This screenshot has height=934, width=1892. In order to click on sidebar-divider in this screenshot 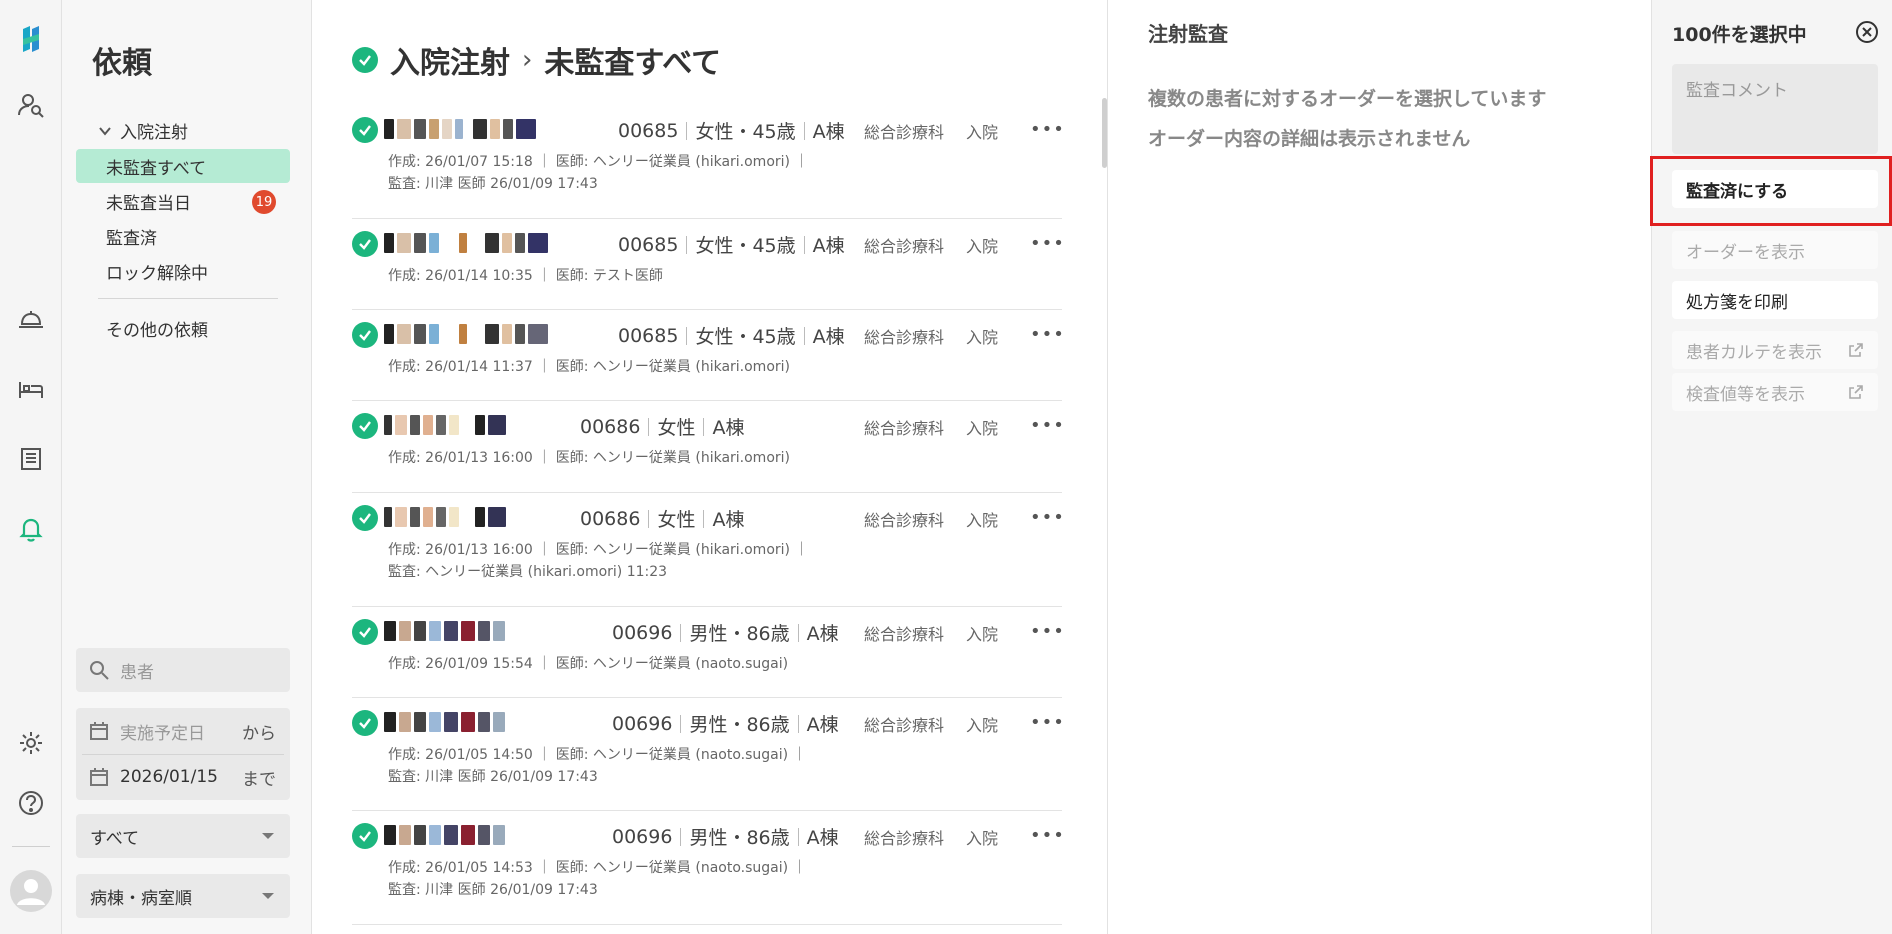, I will do `click(188, 298)`.